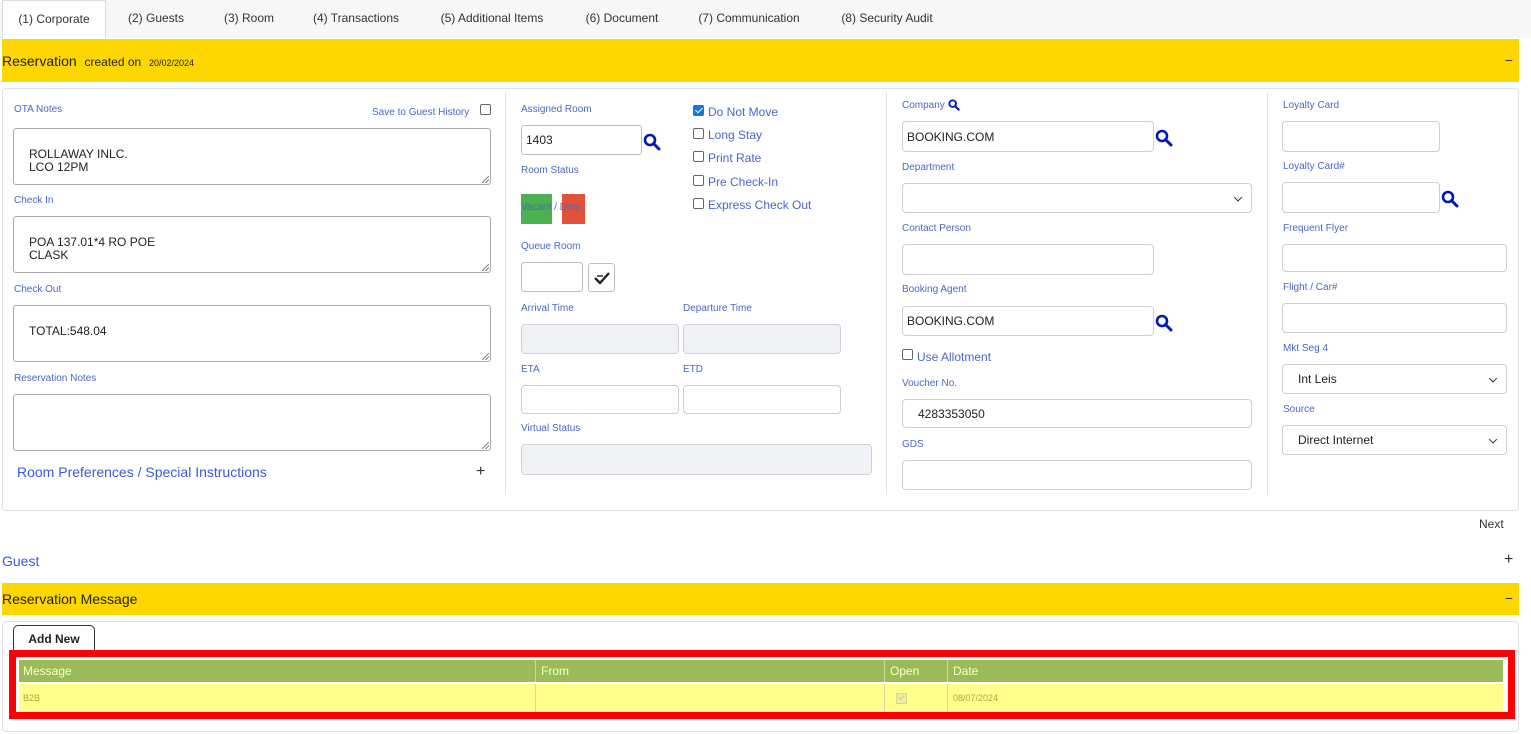  What do you see at coordinates (252, 156) in the screenshot?
I see `ota-notes-textarea: ROLLAWAY INLC. LCO 12PM` at bounding box center [252, 156].